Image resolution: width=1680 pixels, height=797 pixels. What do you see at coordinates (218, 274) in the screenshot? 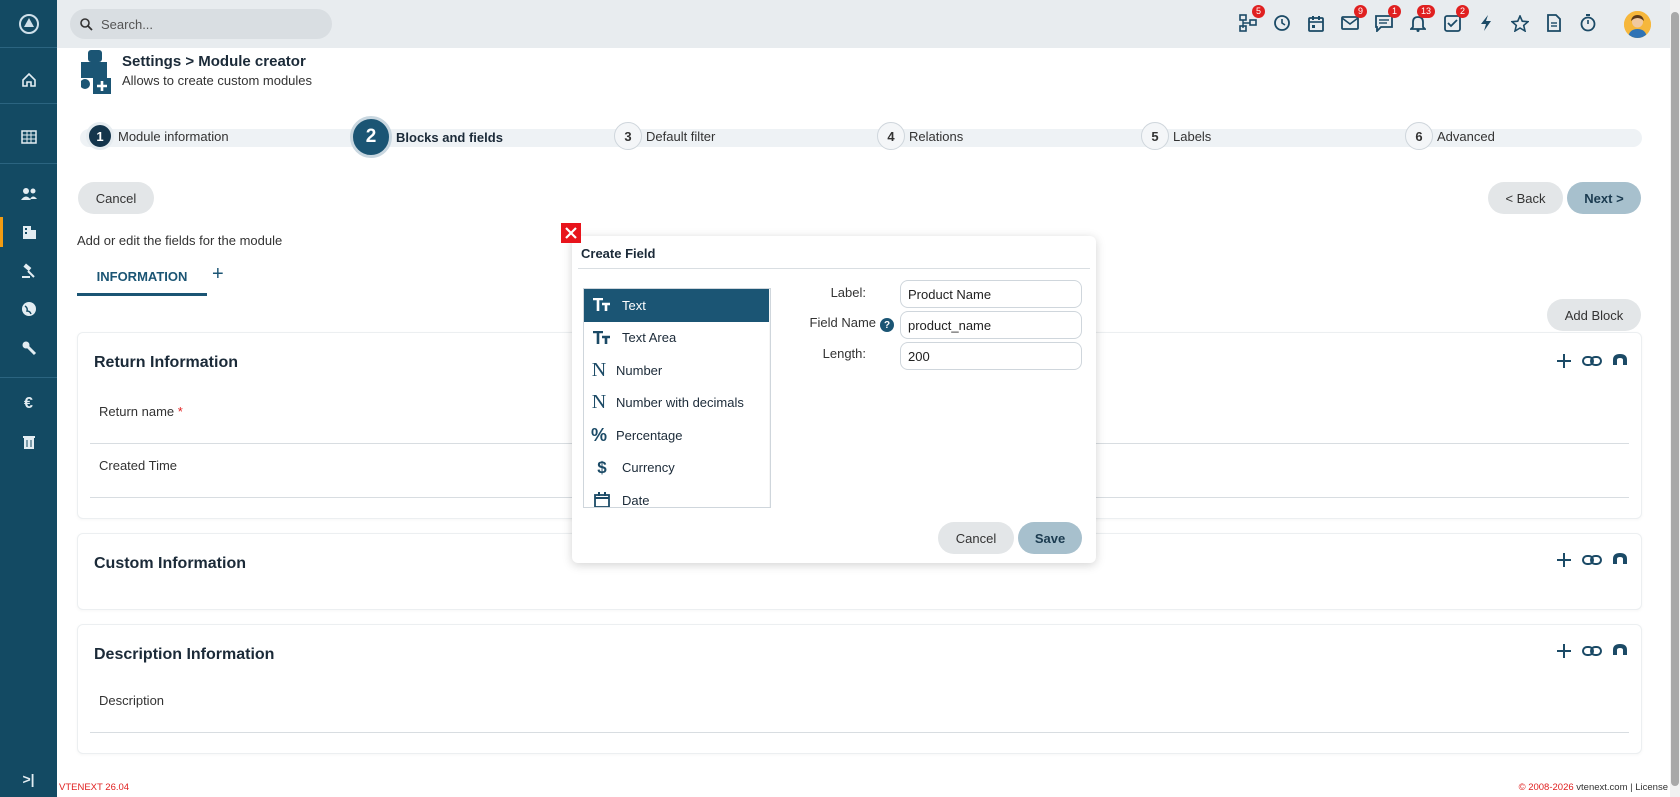
I see `add-tab-icon: +` at bounding box center [218, 274].